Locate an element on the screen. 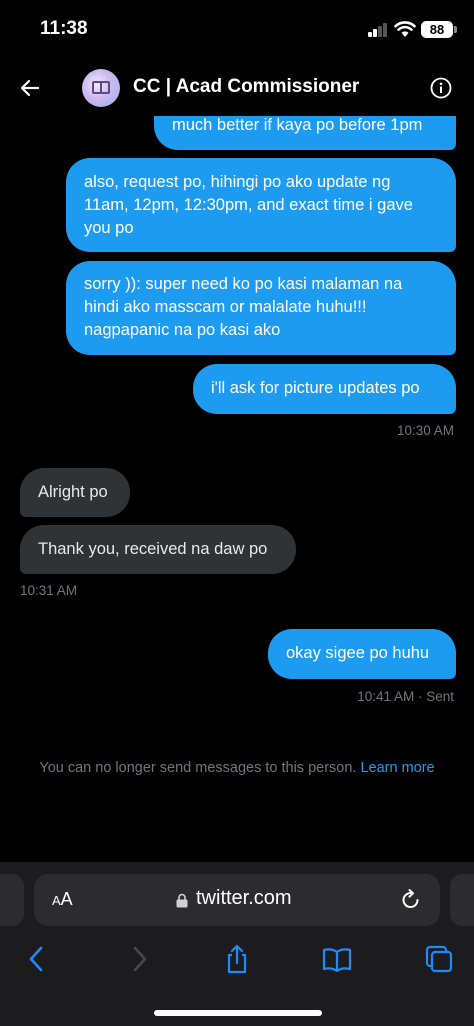 This screenshot has width=474, height=1026. avatar is located at coordinates (101, 88).